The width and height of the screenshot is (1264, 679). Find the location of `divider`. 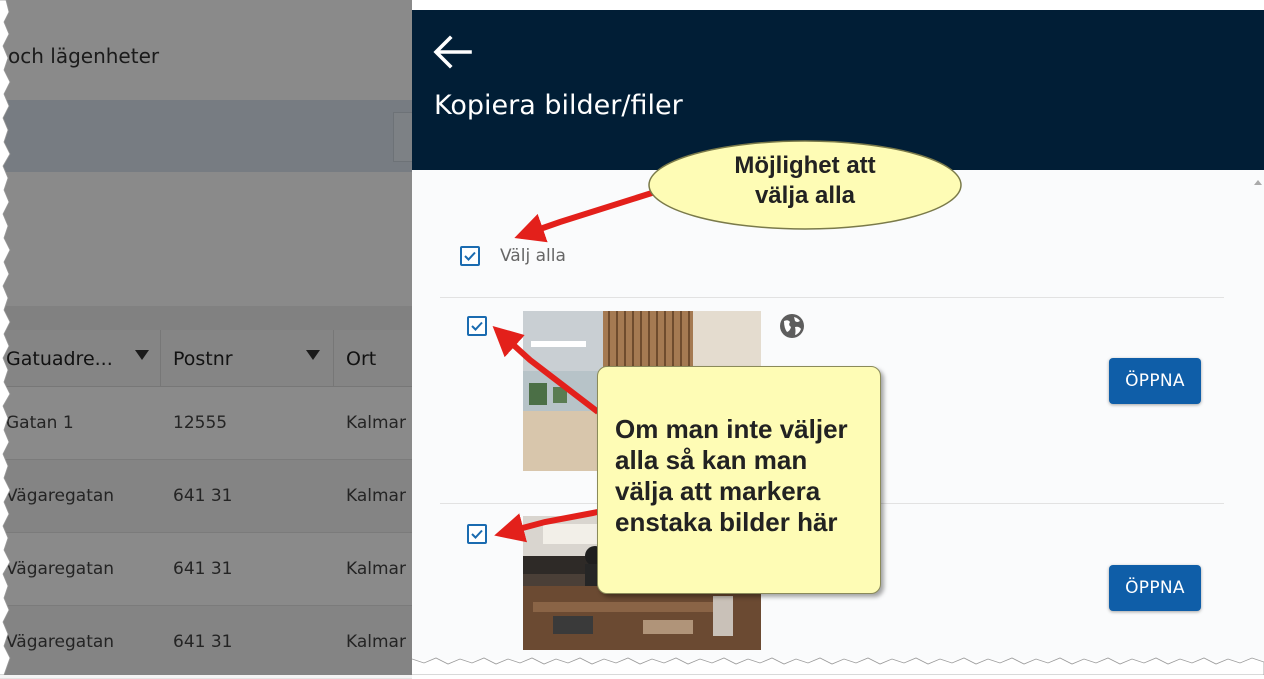

divider is located at coordinates (832, 297).